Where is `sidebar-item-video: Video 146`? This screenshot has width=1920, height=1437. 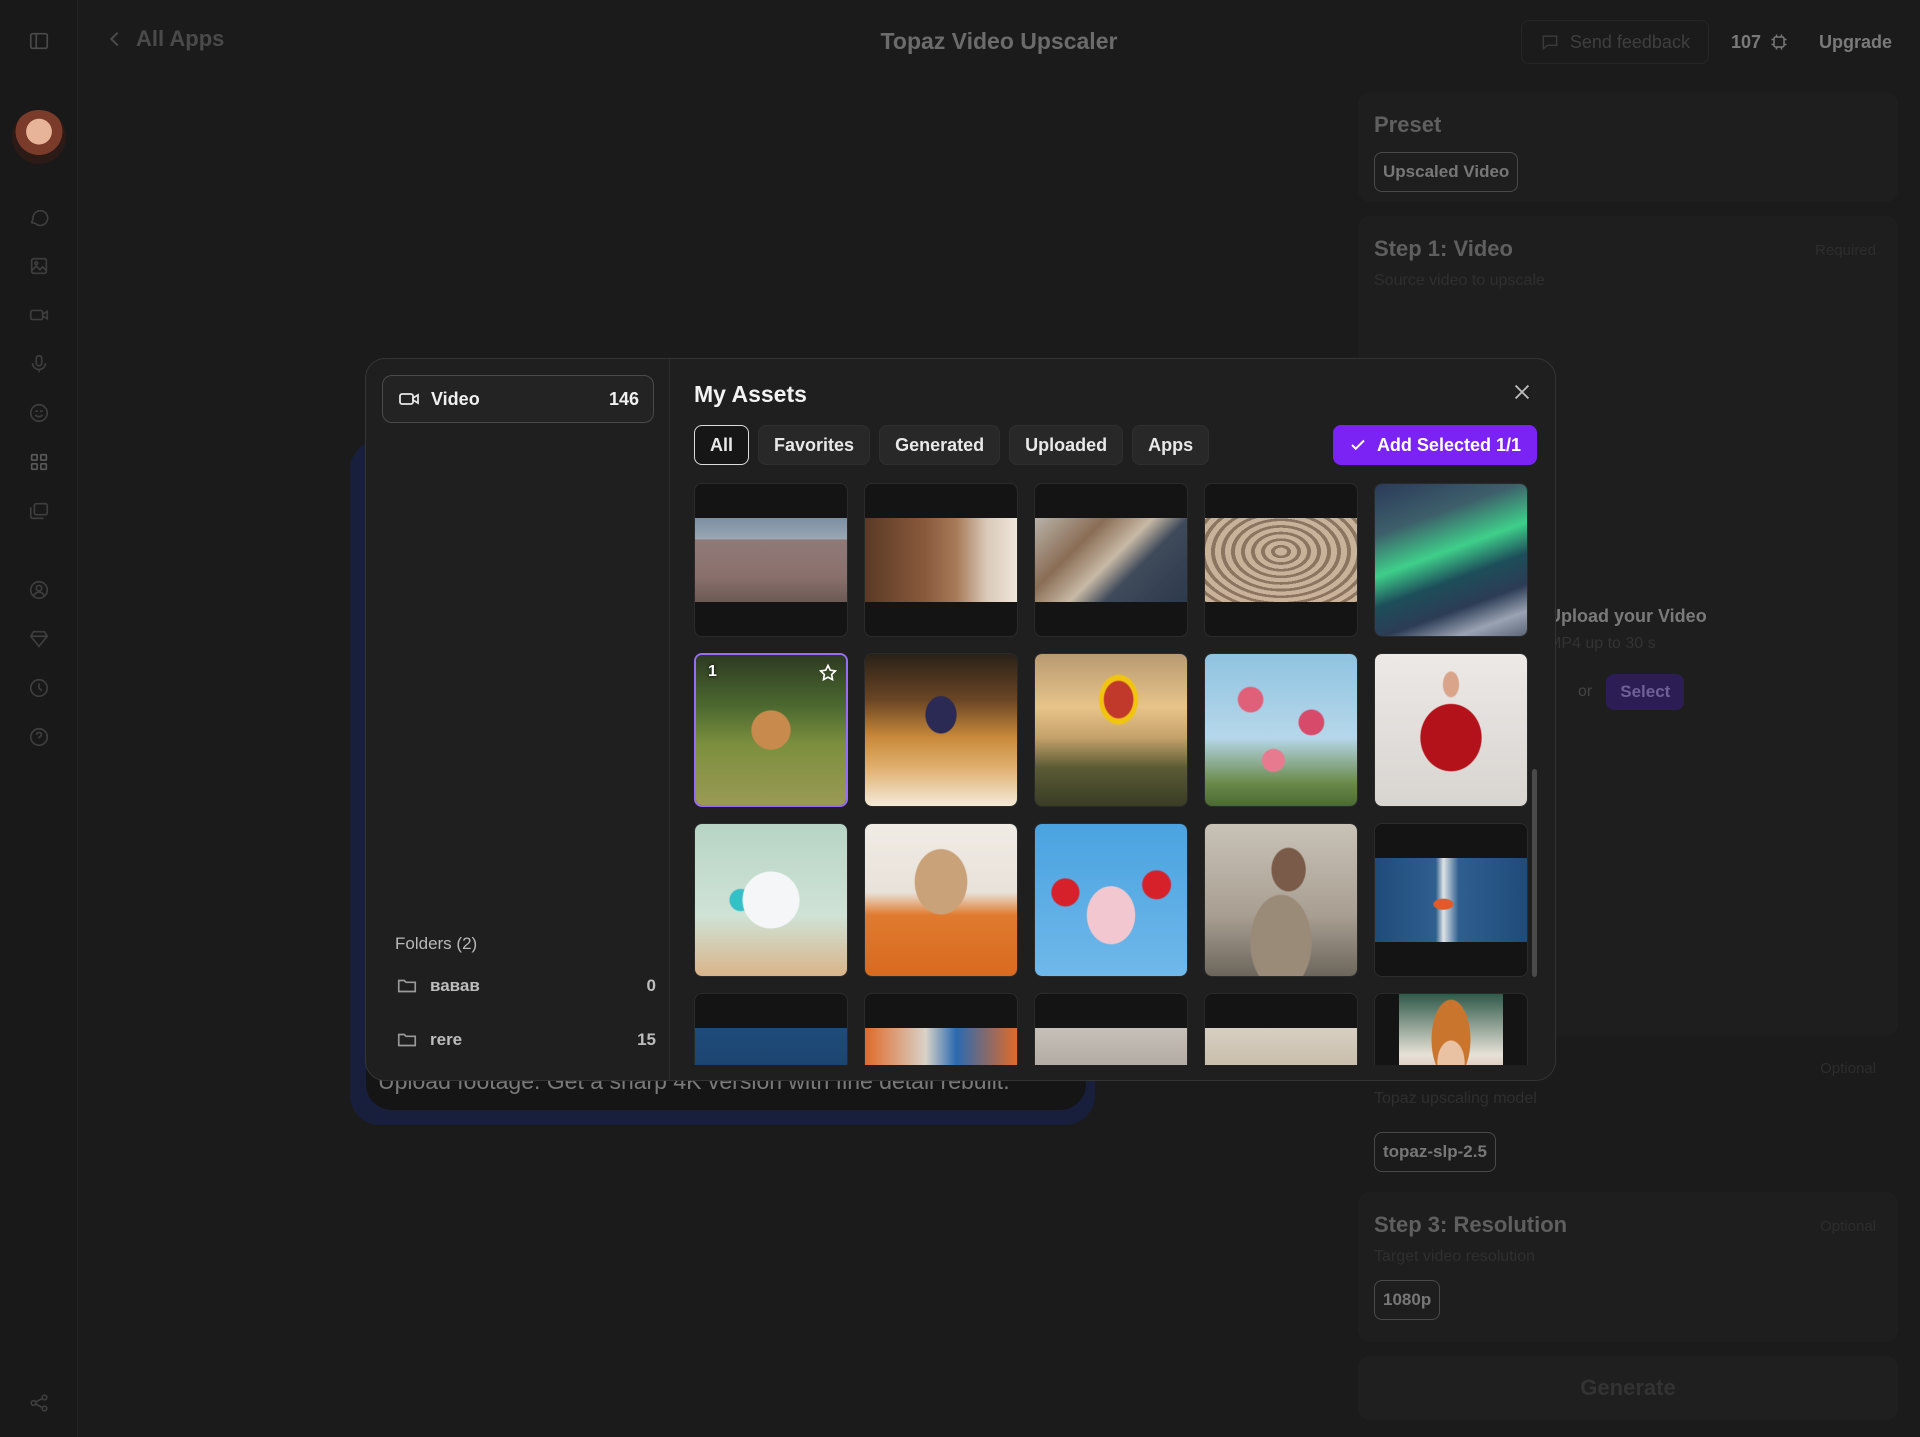 sidebar-item-video: Video 146 is located at coordinates (518, 399).